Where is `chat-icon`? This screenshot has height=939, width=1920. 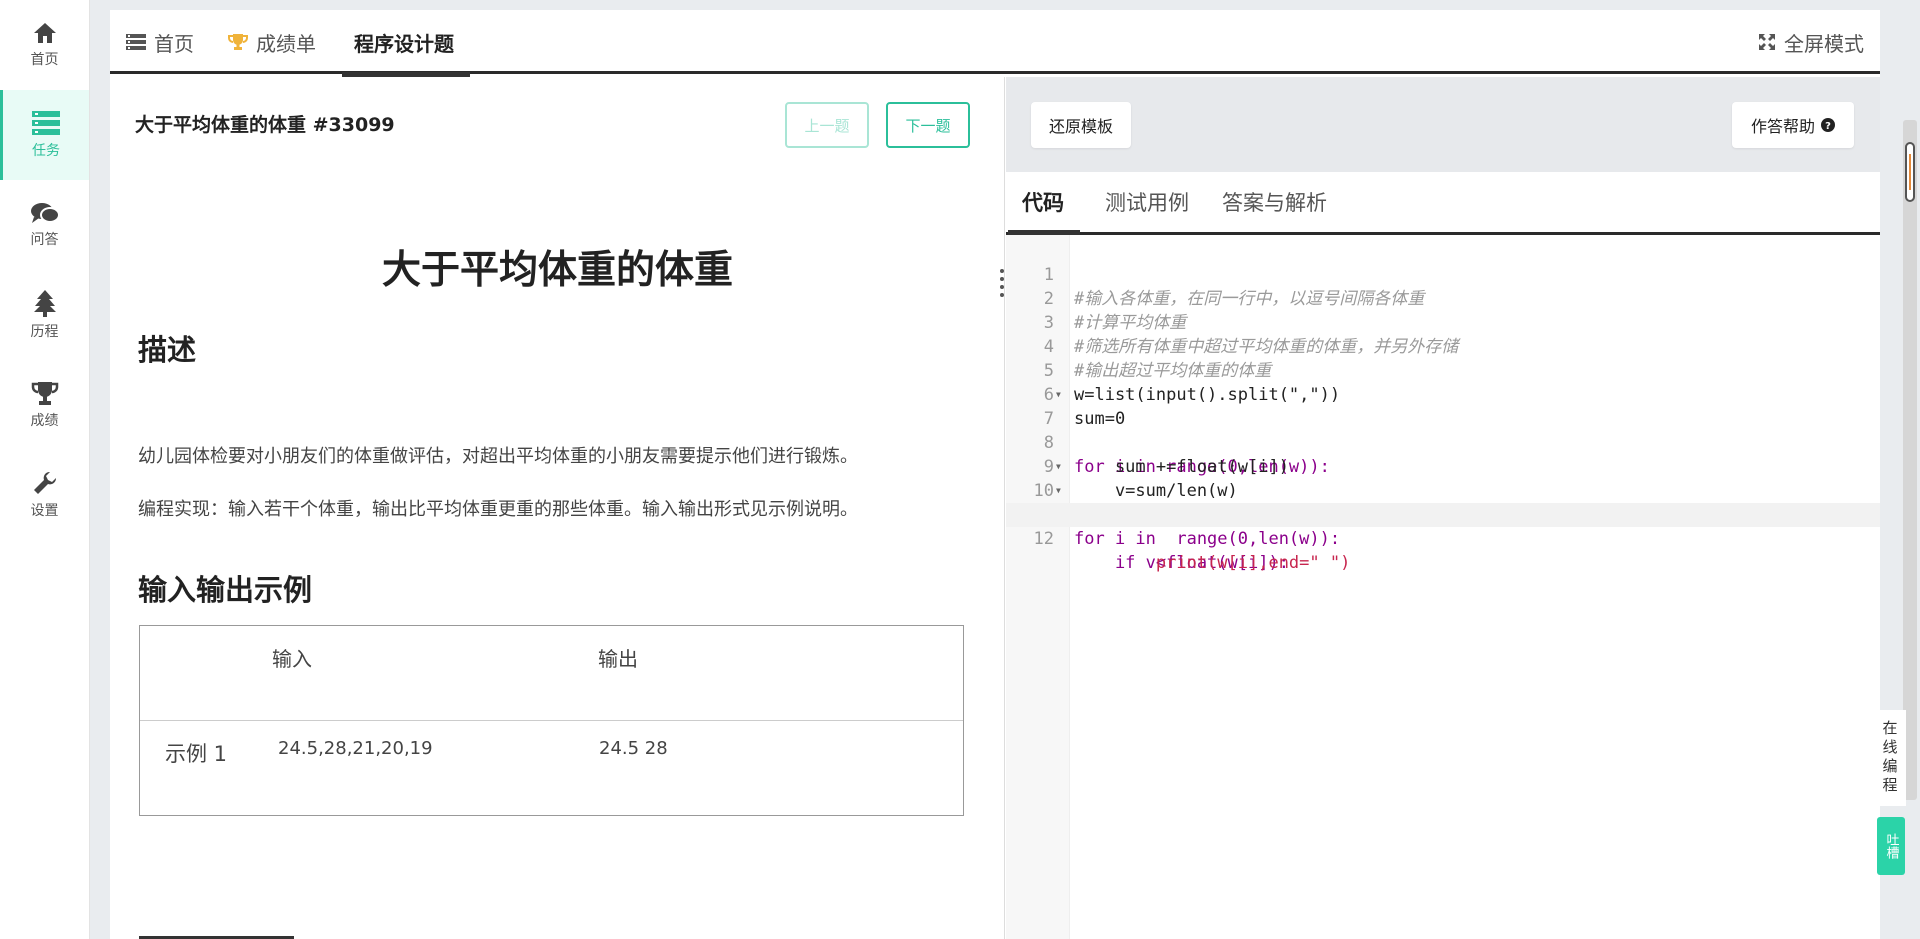 chat-icon is located at coordinates (45, 213).